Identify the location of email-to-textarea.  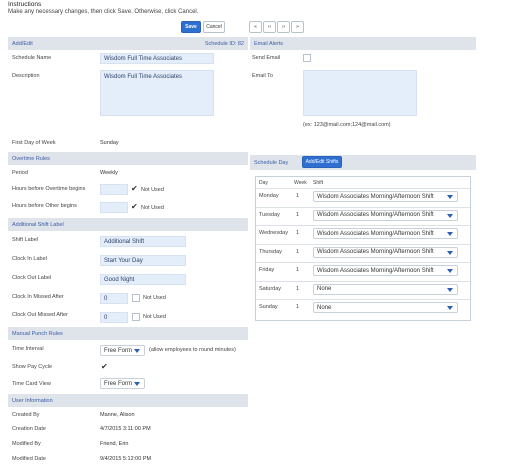
(360, 93).